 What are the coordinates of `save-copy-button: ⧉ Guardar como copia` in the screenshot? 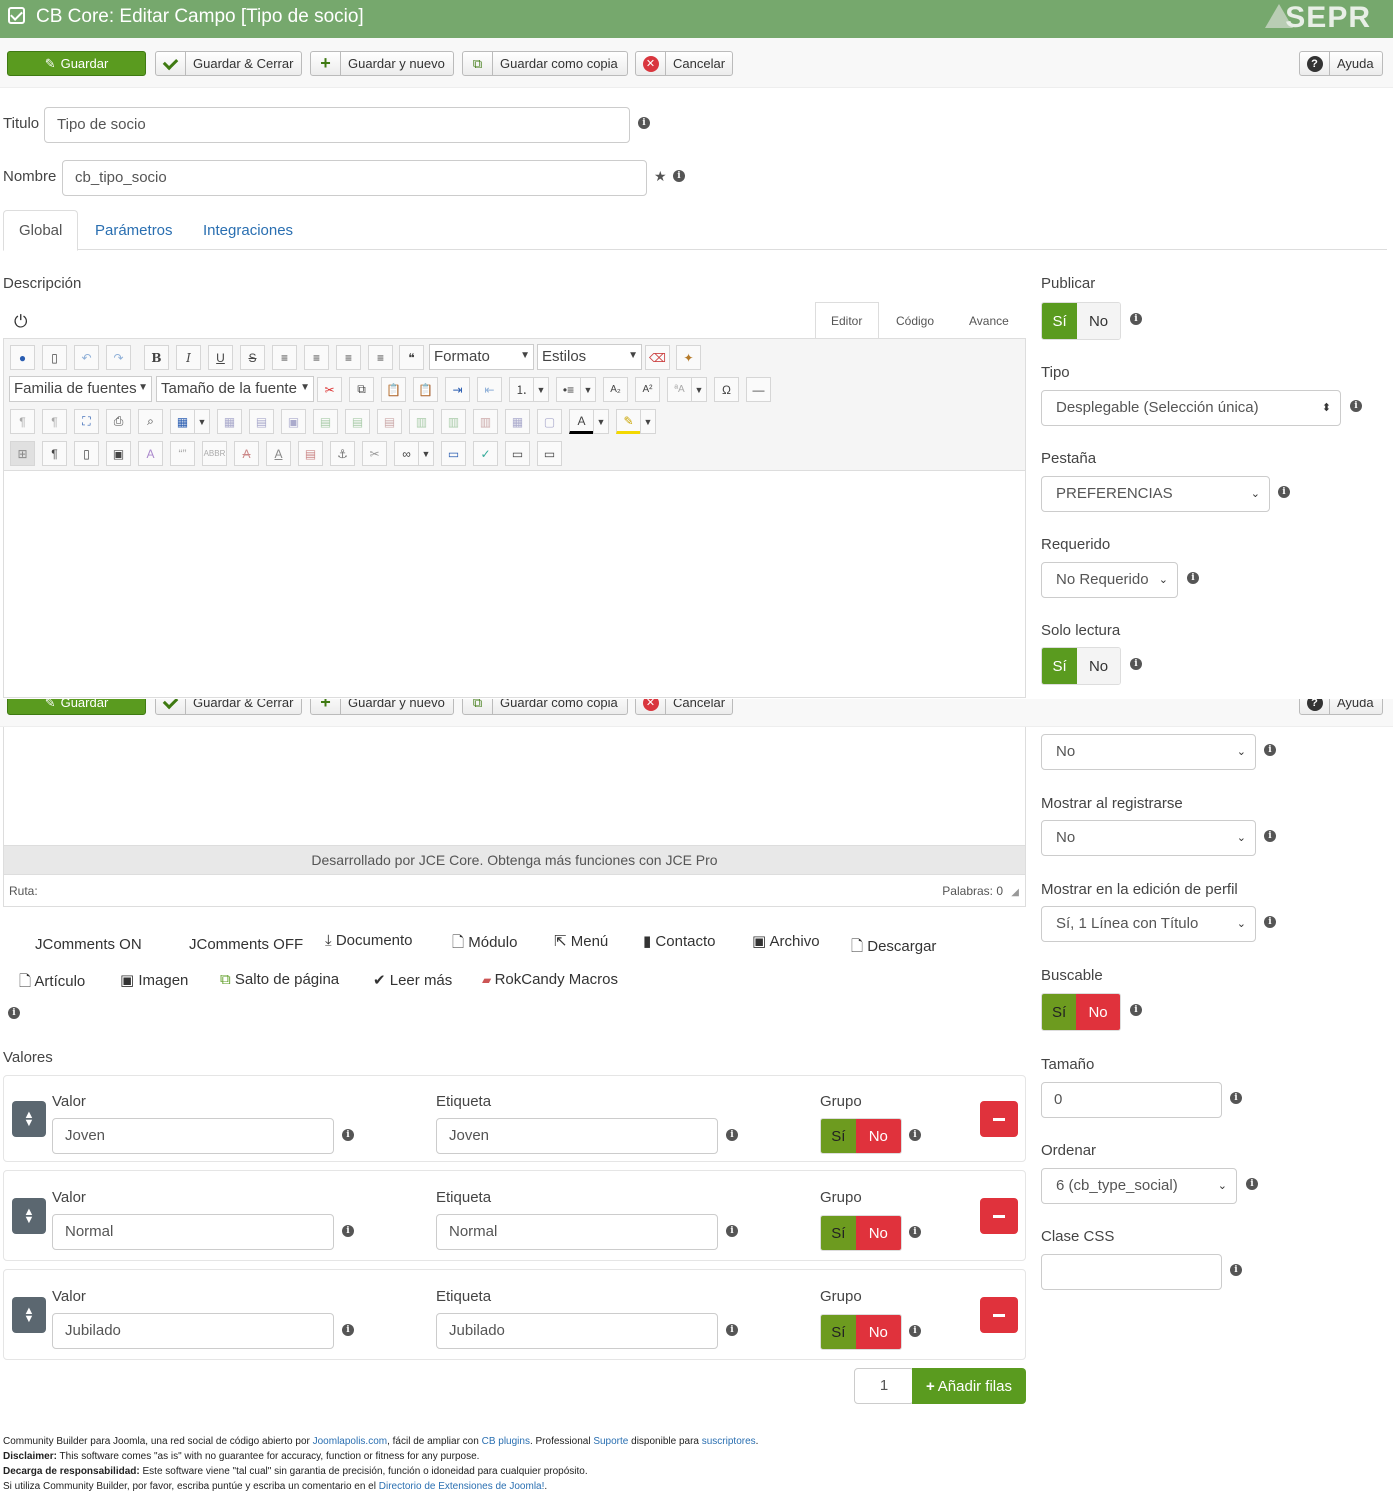 It's located at (545, 707).